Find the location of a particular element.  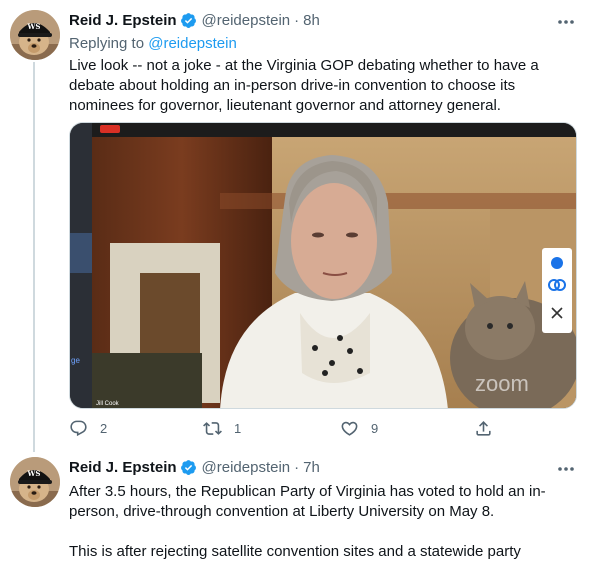

replying-to-mention: @reidepstein is located at coordinates (192, 43).